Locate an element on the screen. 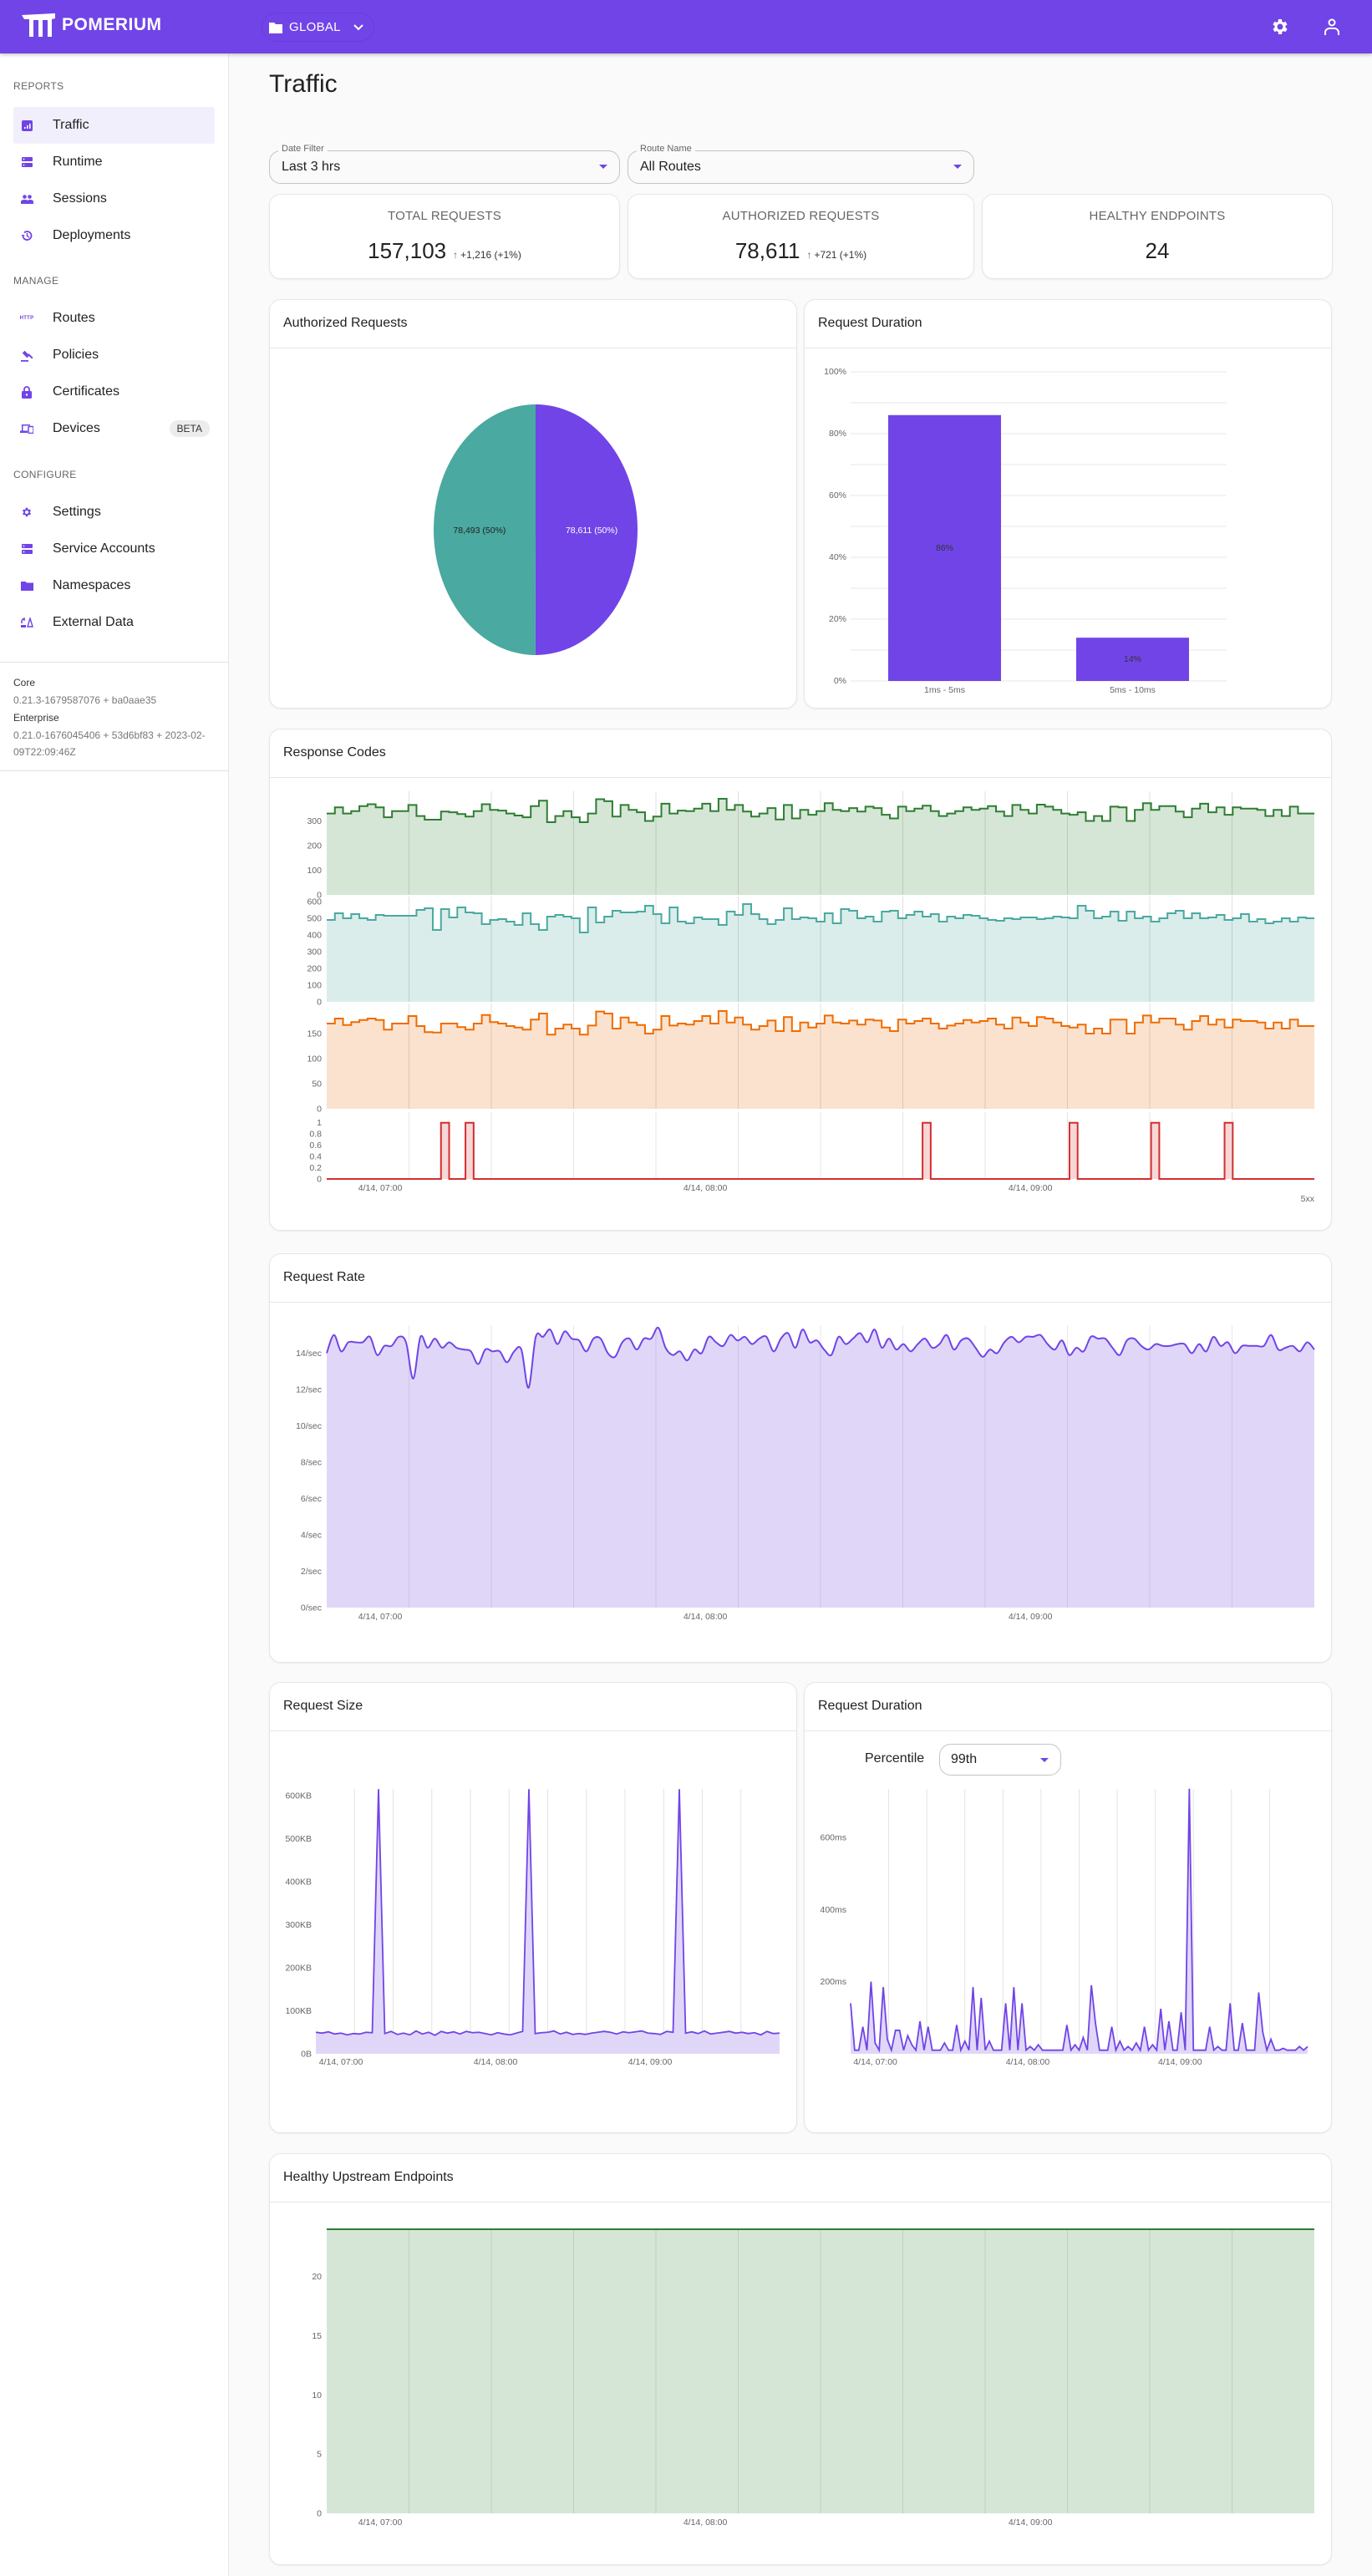 This screenshot has width=1372, height=2576. stat-card-total-requests: TOTAL REQUESTS 157,103 ↑ +1,216 (+1%) is located at coordinates (444, 236).